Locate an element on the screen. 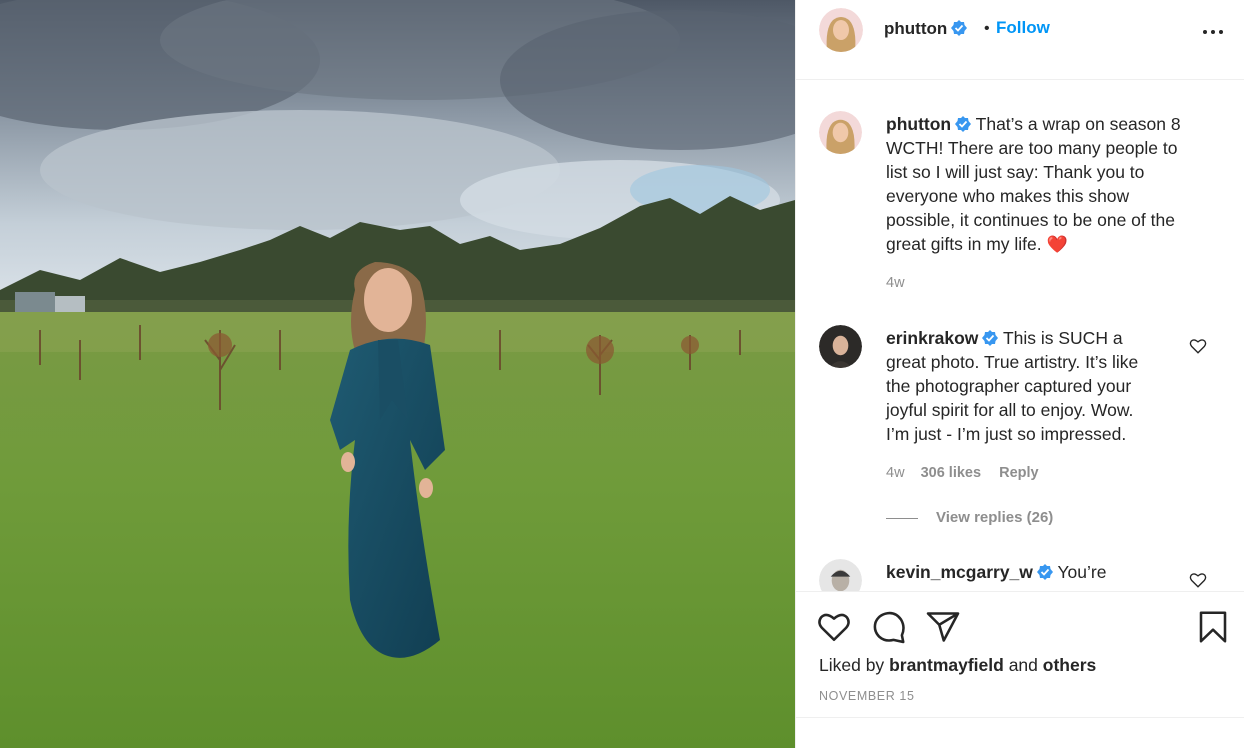  view-replies-label: View replies (26) is located at coordinates (995, 517).